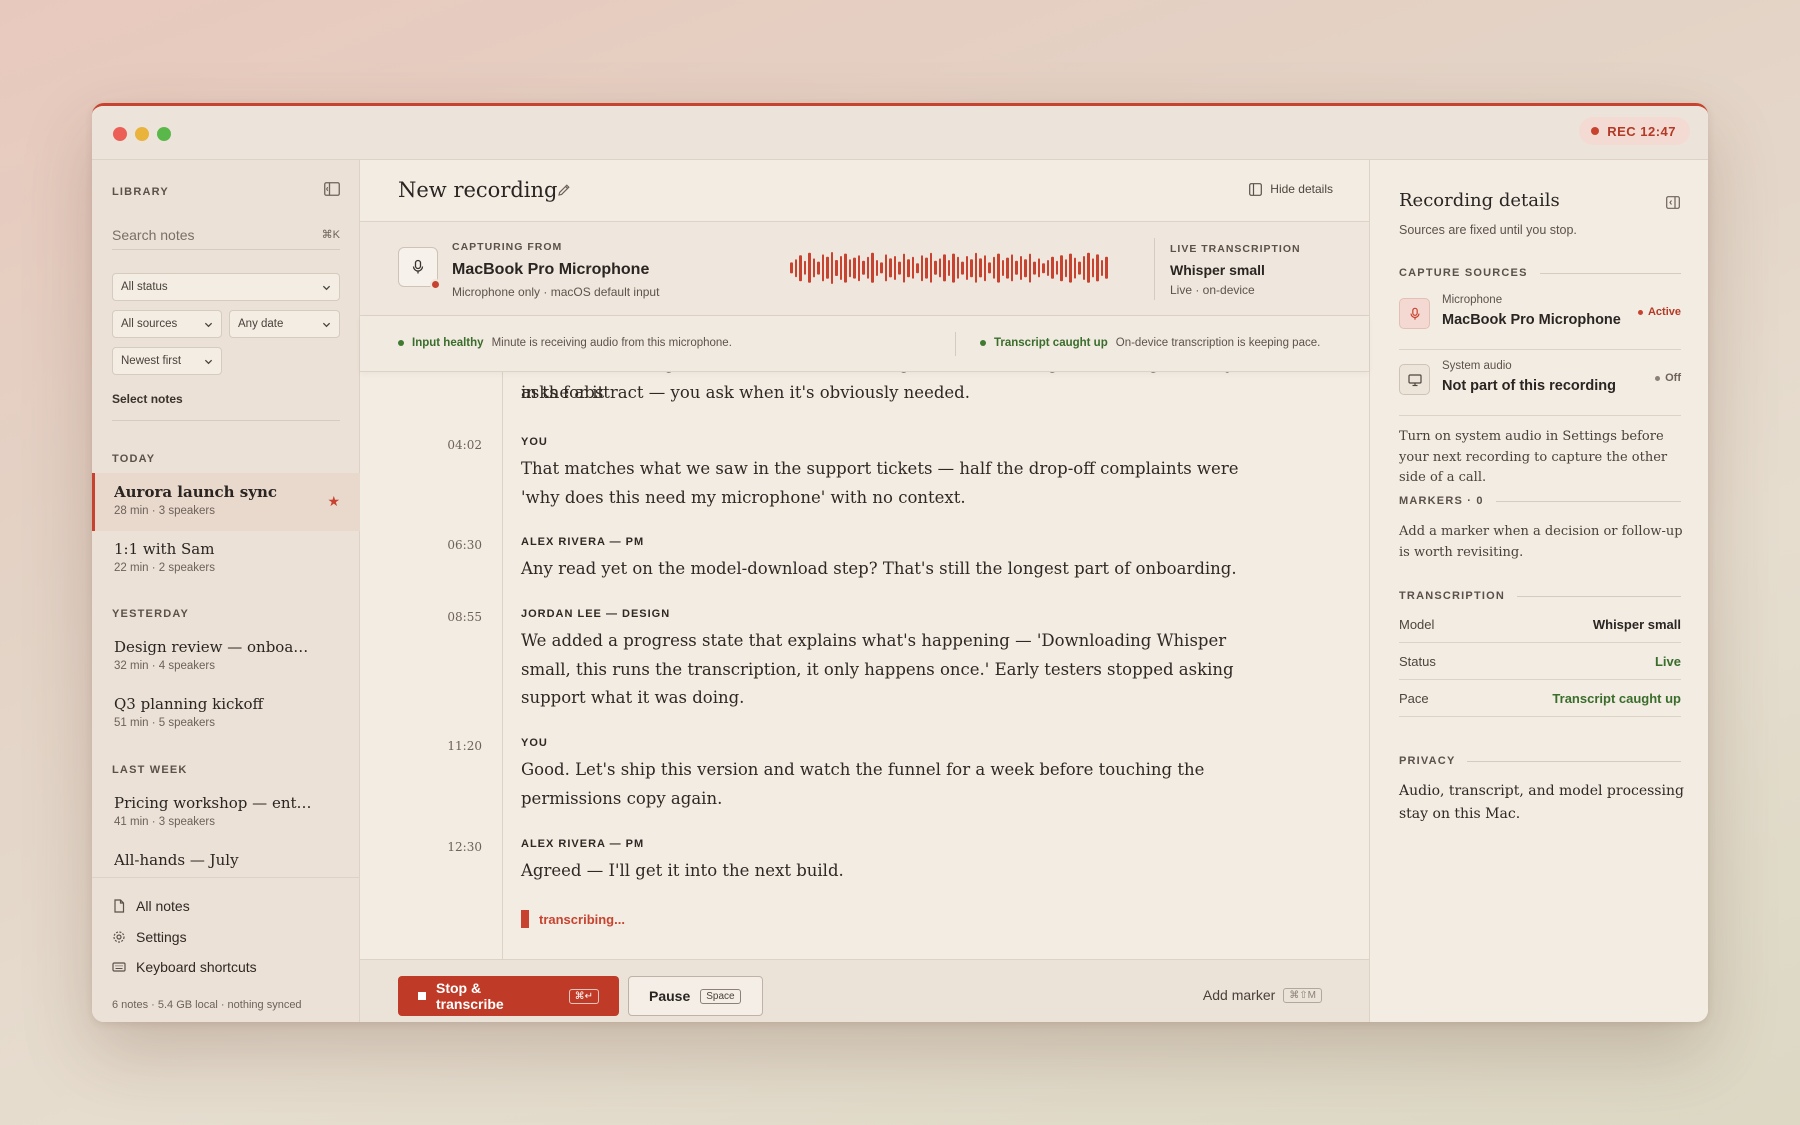 This screenshot has width=1800, height=1125. What do you see at coordinates (284, 324) in the screenshot?
I see `date-filter: Any date` at bounding box center [284, 324].